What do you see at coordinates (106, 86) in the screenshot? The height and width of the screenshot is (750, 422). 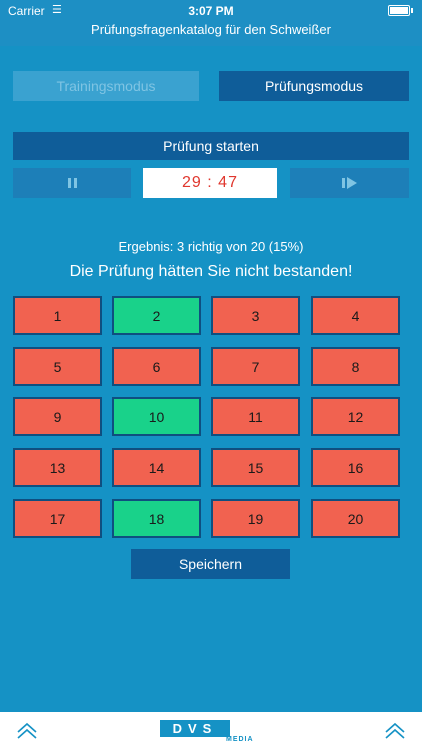 I see `training-mode-button: Trainingsmodus` at bounding box center [106, 86].